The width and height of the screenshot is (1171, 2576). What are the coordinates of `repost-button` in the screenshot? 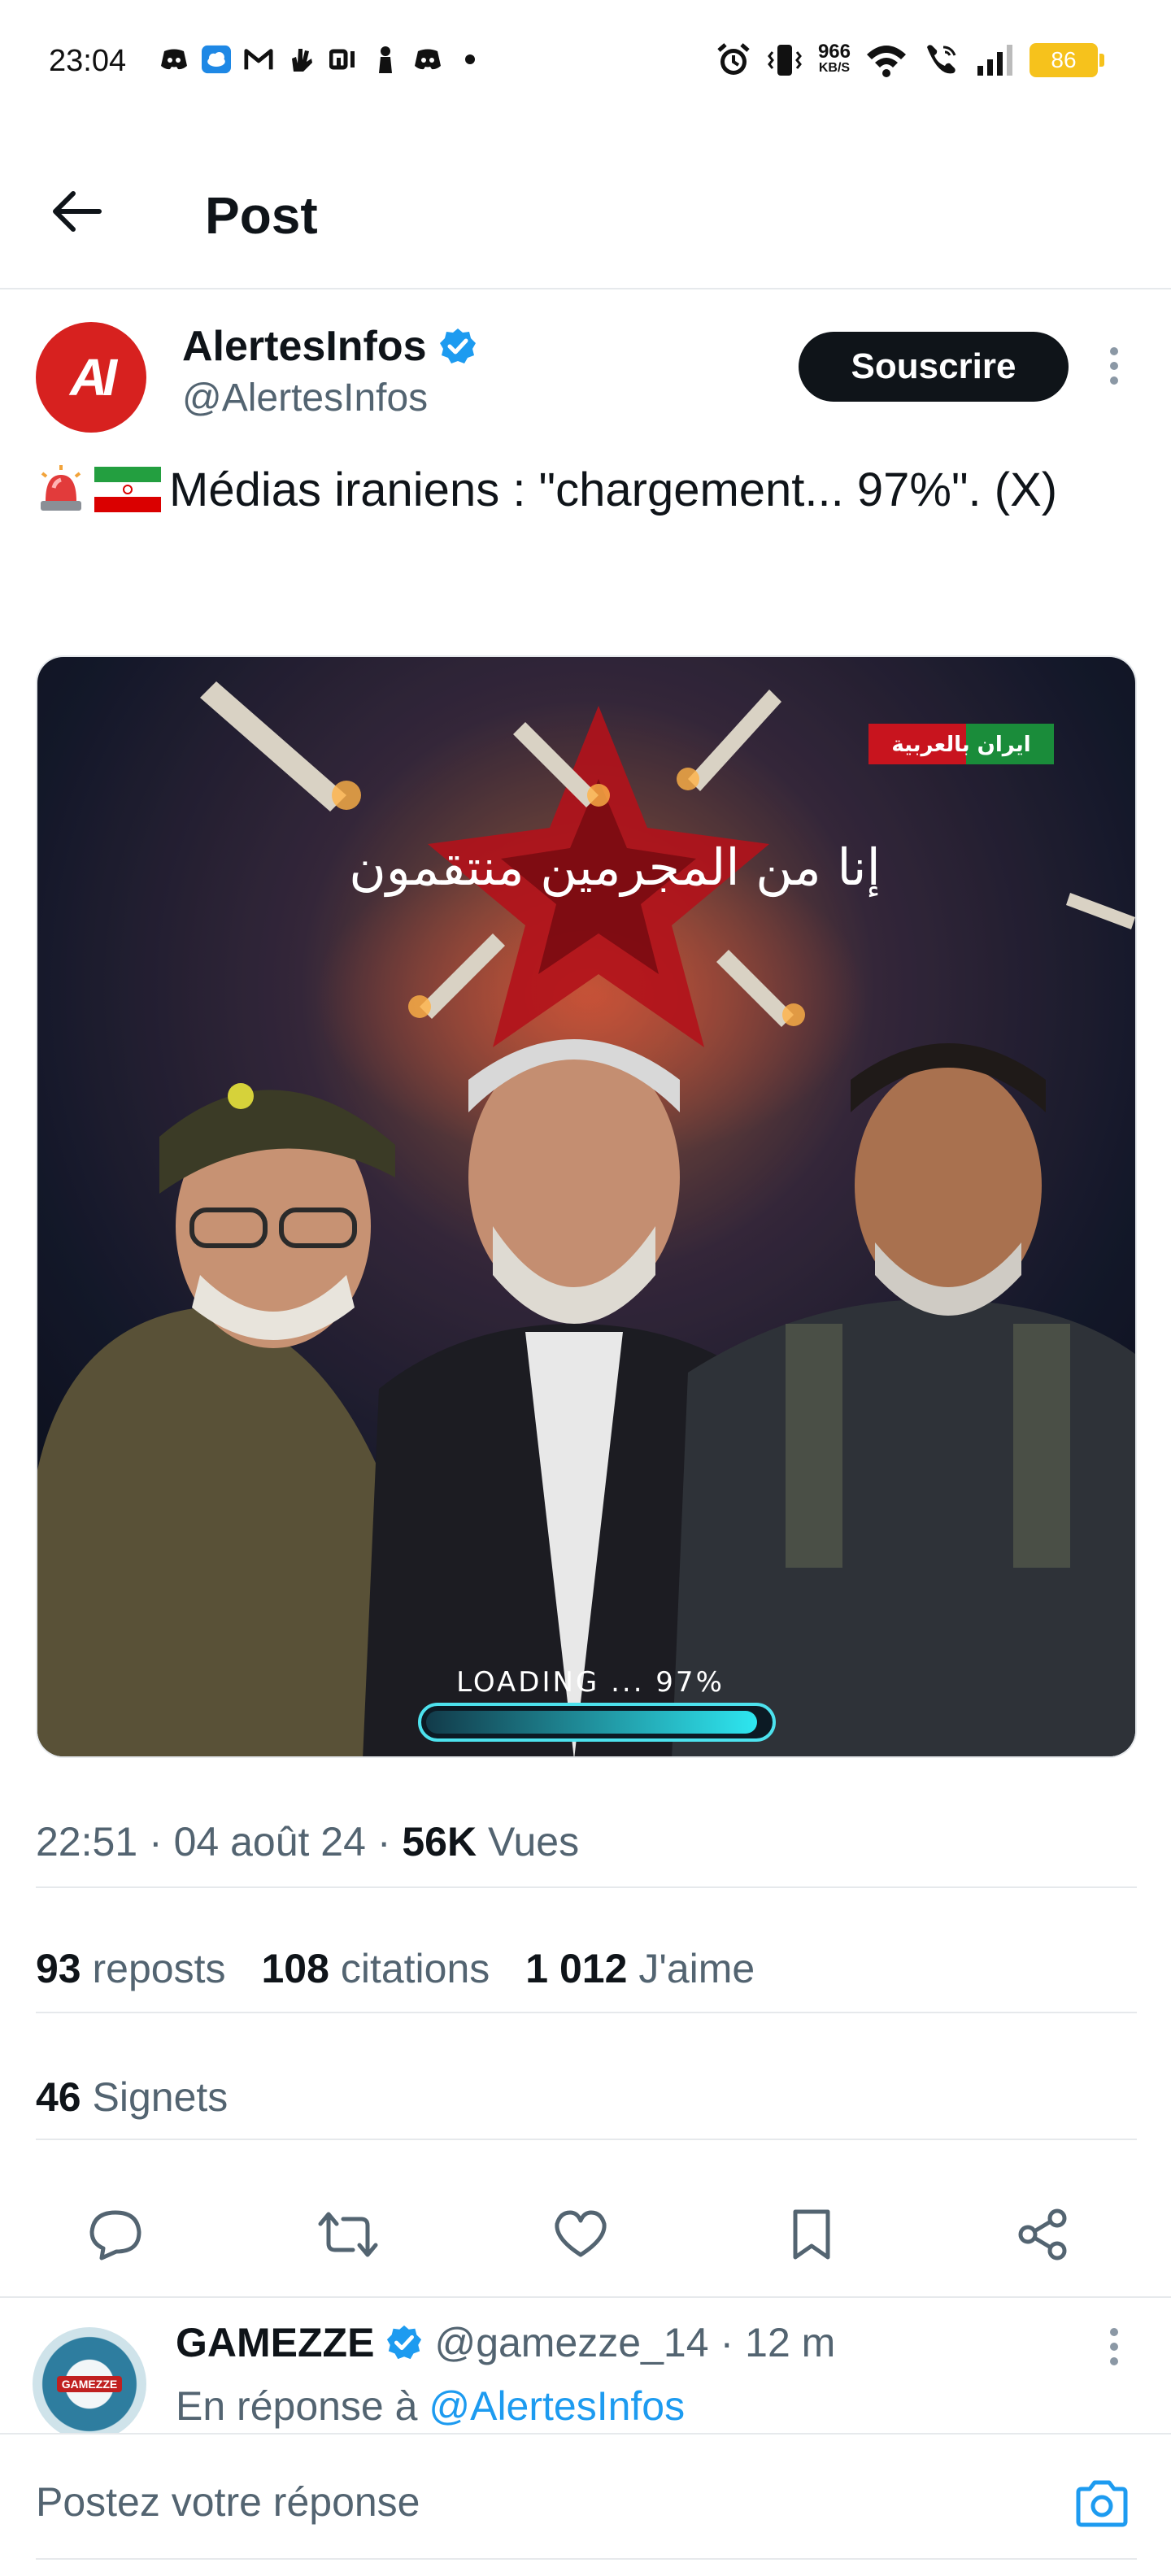 It's located at (348, 2234).